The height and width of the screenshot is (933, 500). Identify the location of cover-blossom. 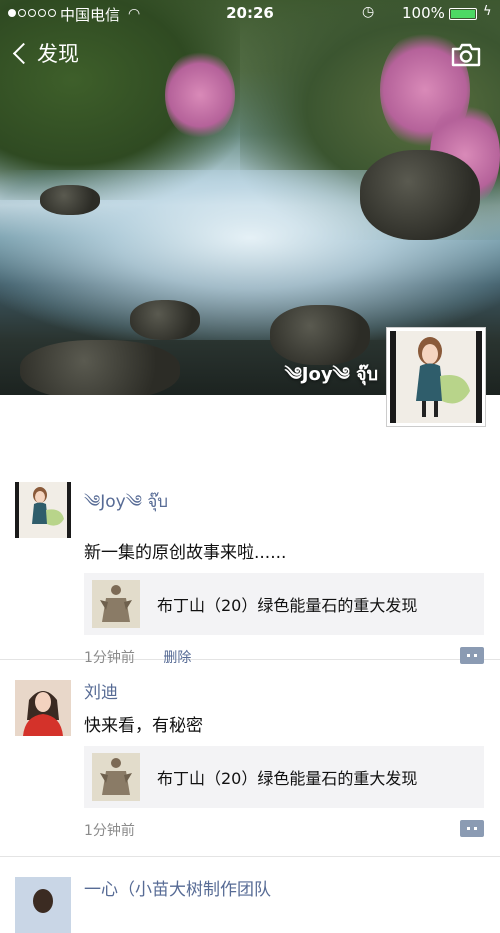
(200, 95).